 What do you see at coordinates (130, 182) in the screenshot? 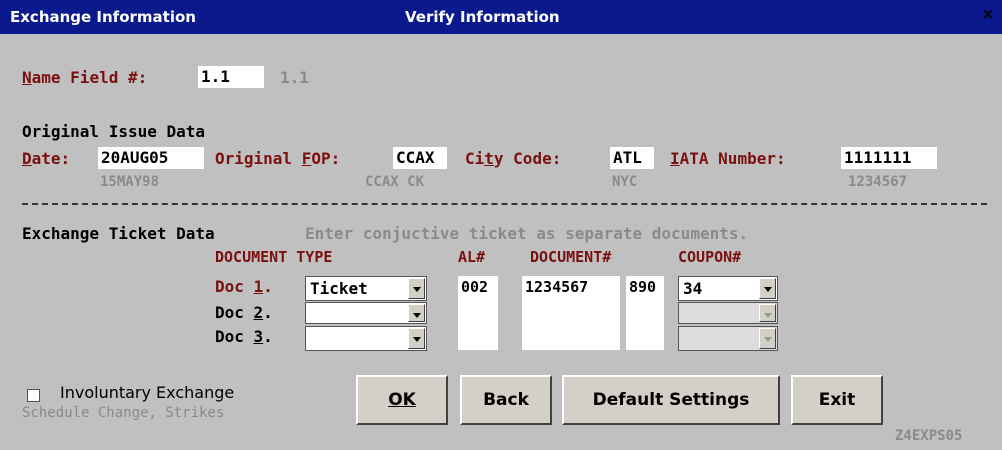
I see `date-original: 15MAY98` at bounding box center [130, 182].